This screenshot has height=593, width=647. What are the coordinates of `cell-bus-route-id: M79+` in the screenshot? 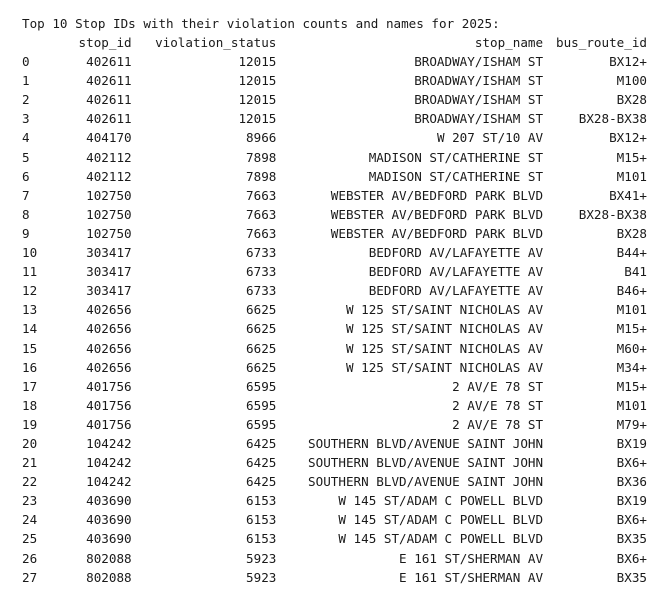 It's located at (631, 424).